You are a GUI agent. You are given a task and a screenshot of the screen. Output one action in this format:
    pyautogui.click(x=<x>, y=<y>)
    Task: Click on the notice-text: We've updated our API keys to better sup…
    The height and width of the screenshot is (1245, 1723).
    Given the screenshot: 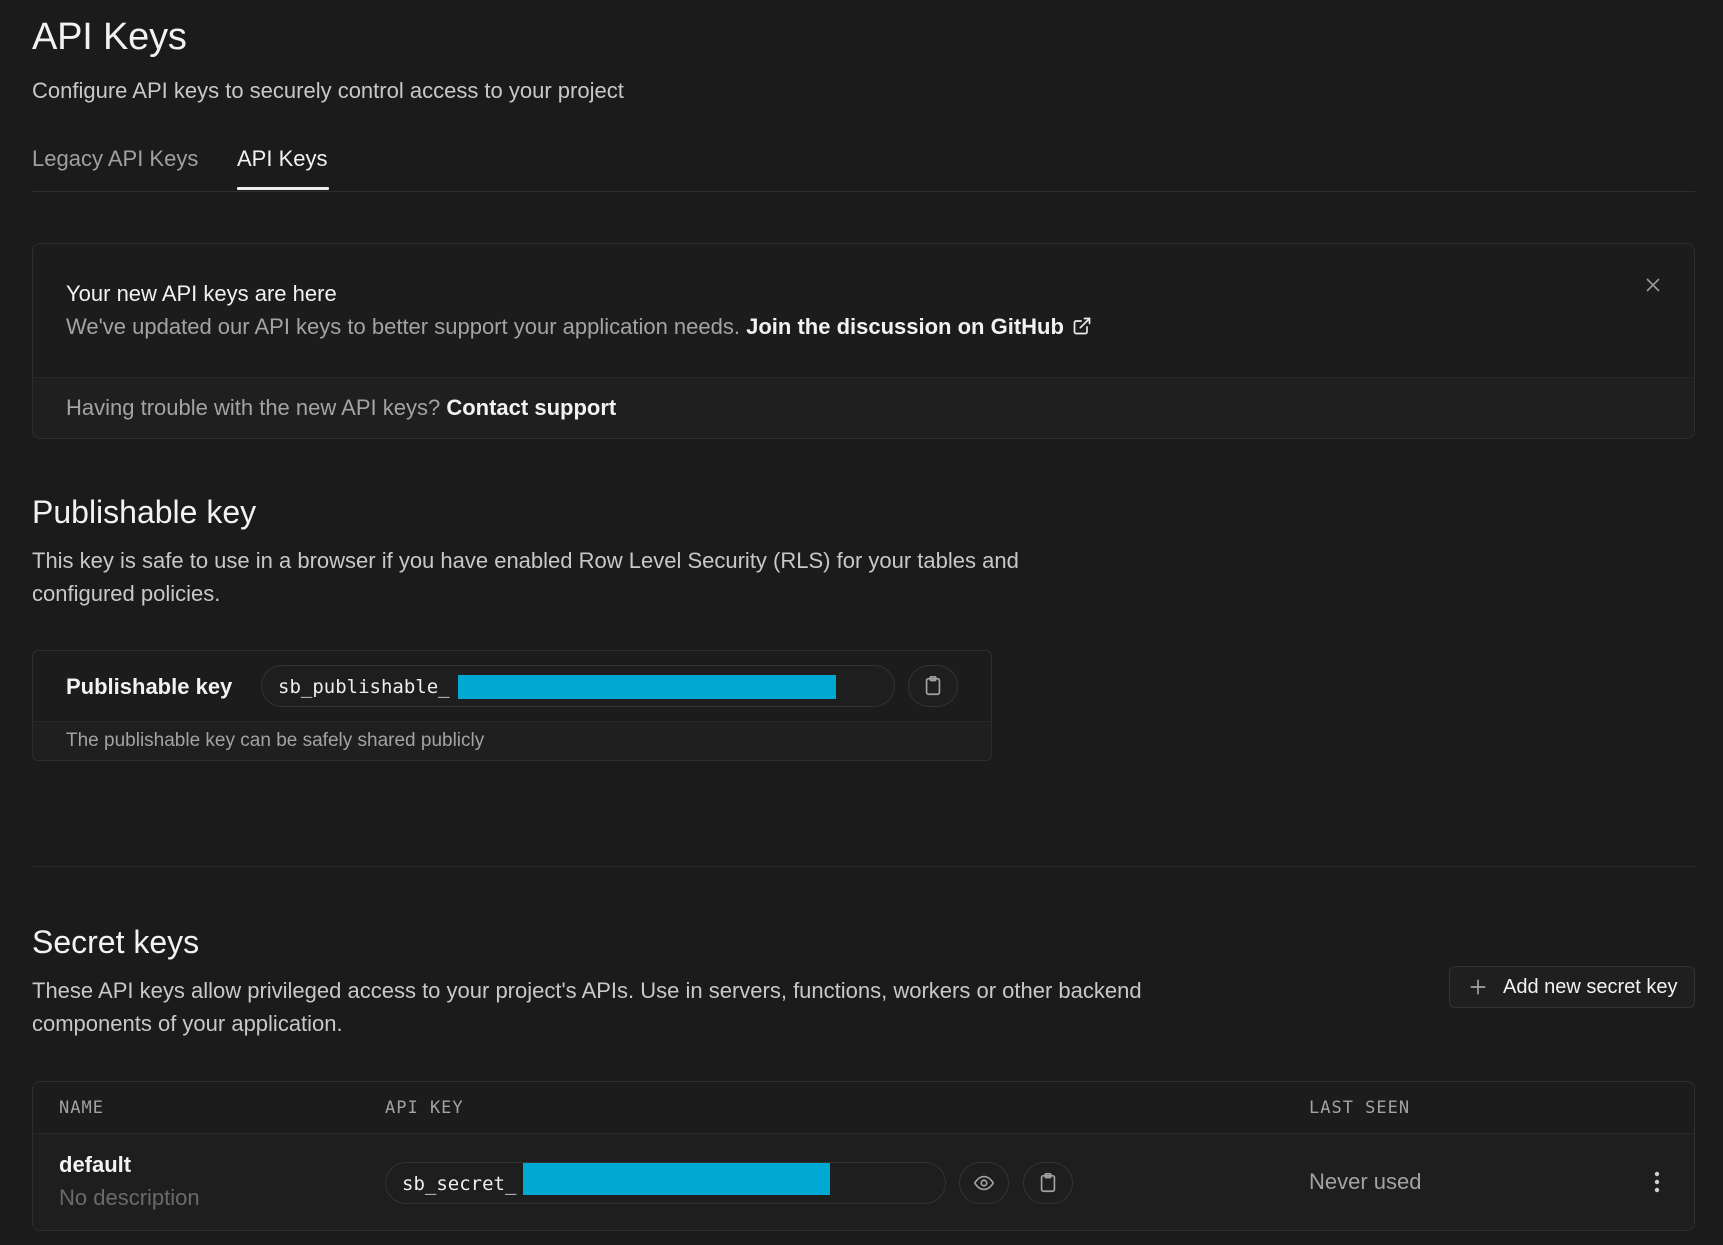 What is the action you would take?
    pyautogui.click(x=403, y=326)
    